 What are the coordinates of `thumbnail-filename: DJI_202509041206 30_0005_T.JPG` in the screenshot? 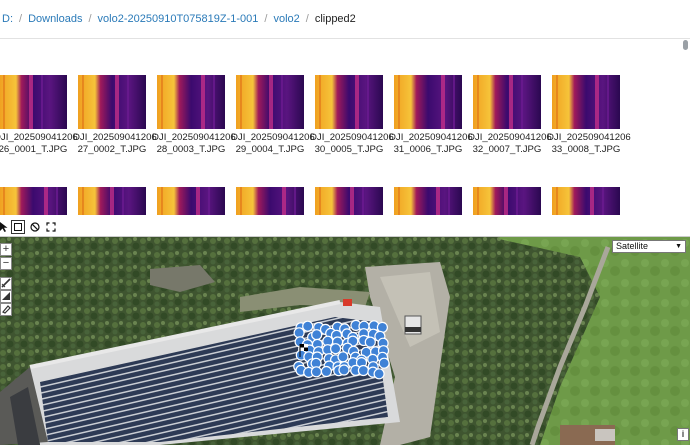 It's located at (352, 144).